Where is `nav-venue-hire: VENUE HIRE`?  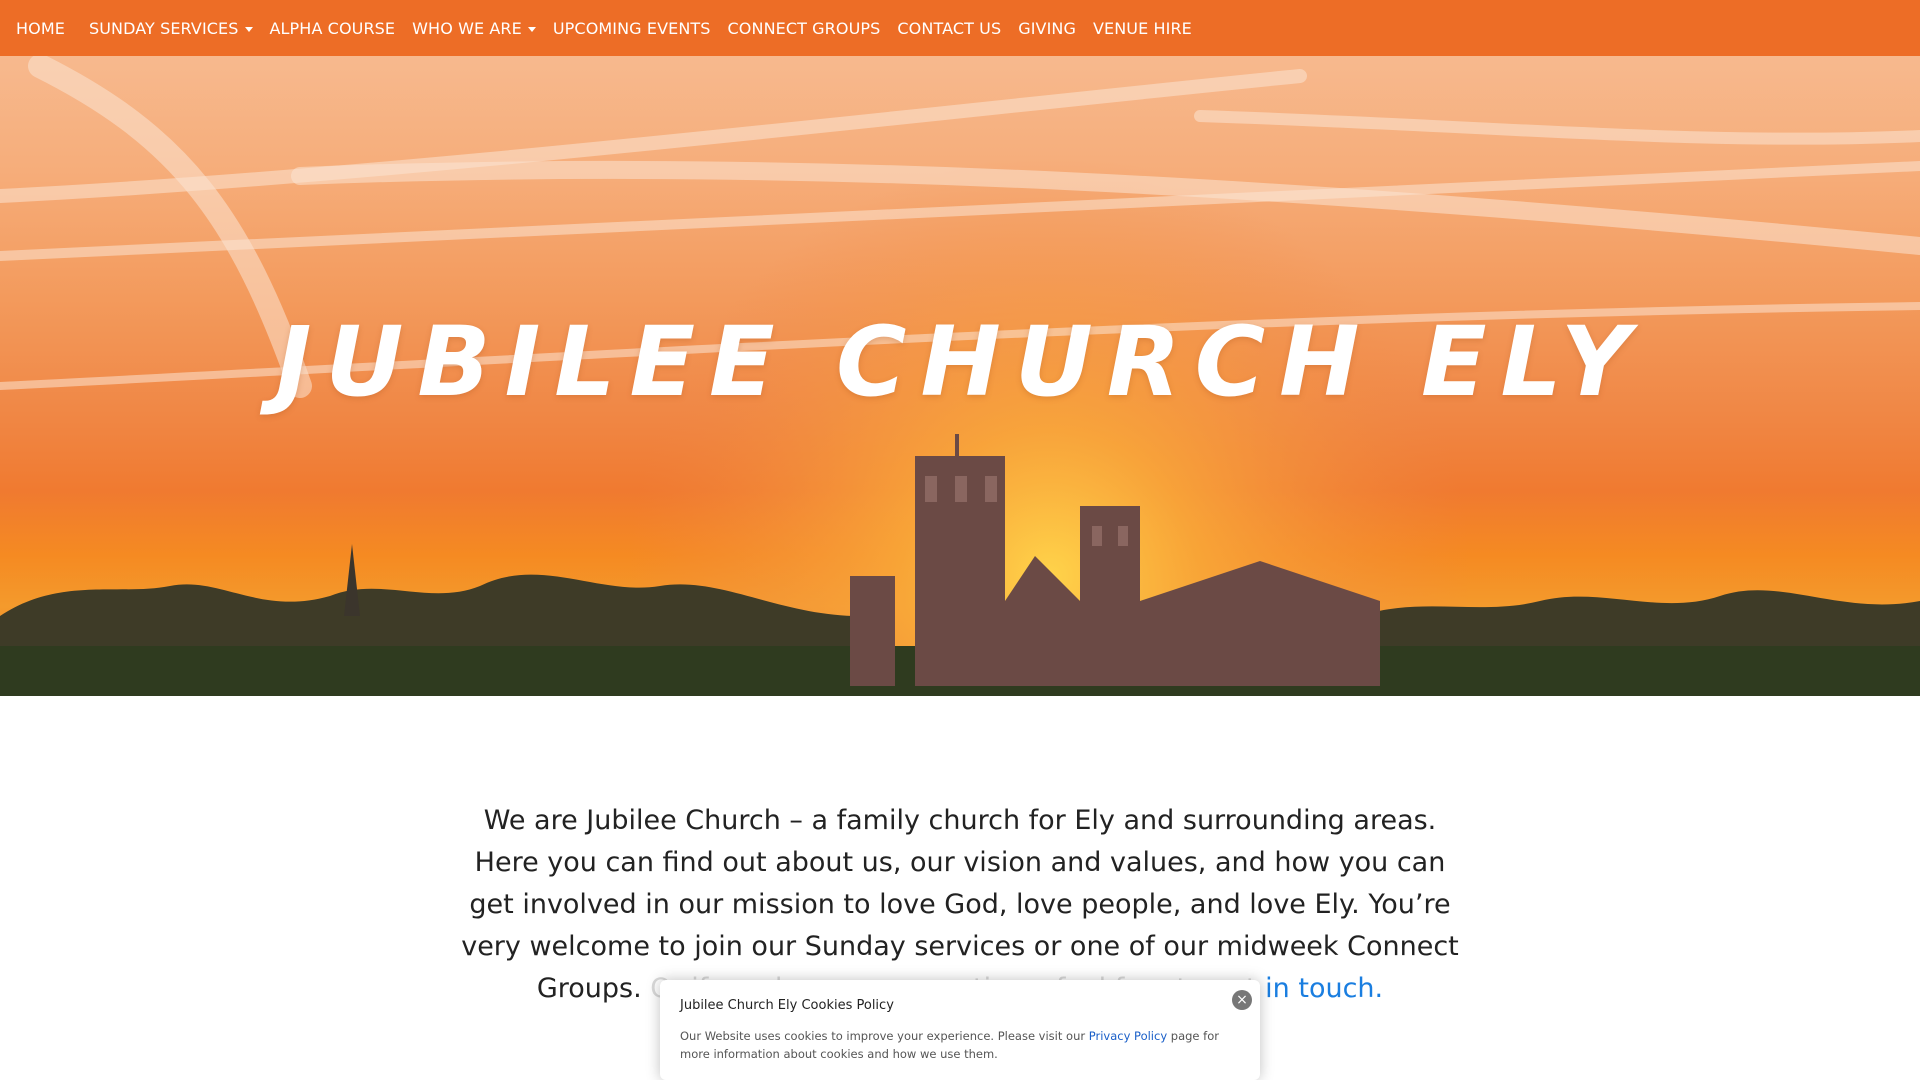
nav-venue-hire: VENUE HIRE is located at coordinates (1142, 28).